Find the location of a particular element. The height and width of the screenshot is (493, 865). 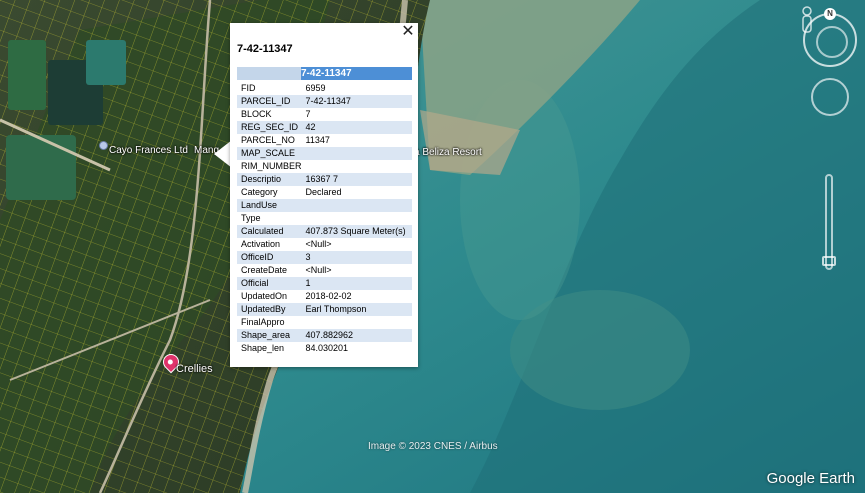

table-row: RIM_NUMBER is located at coordinates (324, 166).